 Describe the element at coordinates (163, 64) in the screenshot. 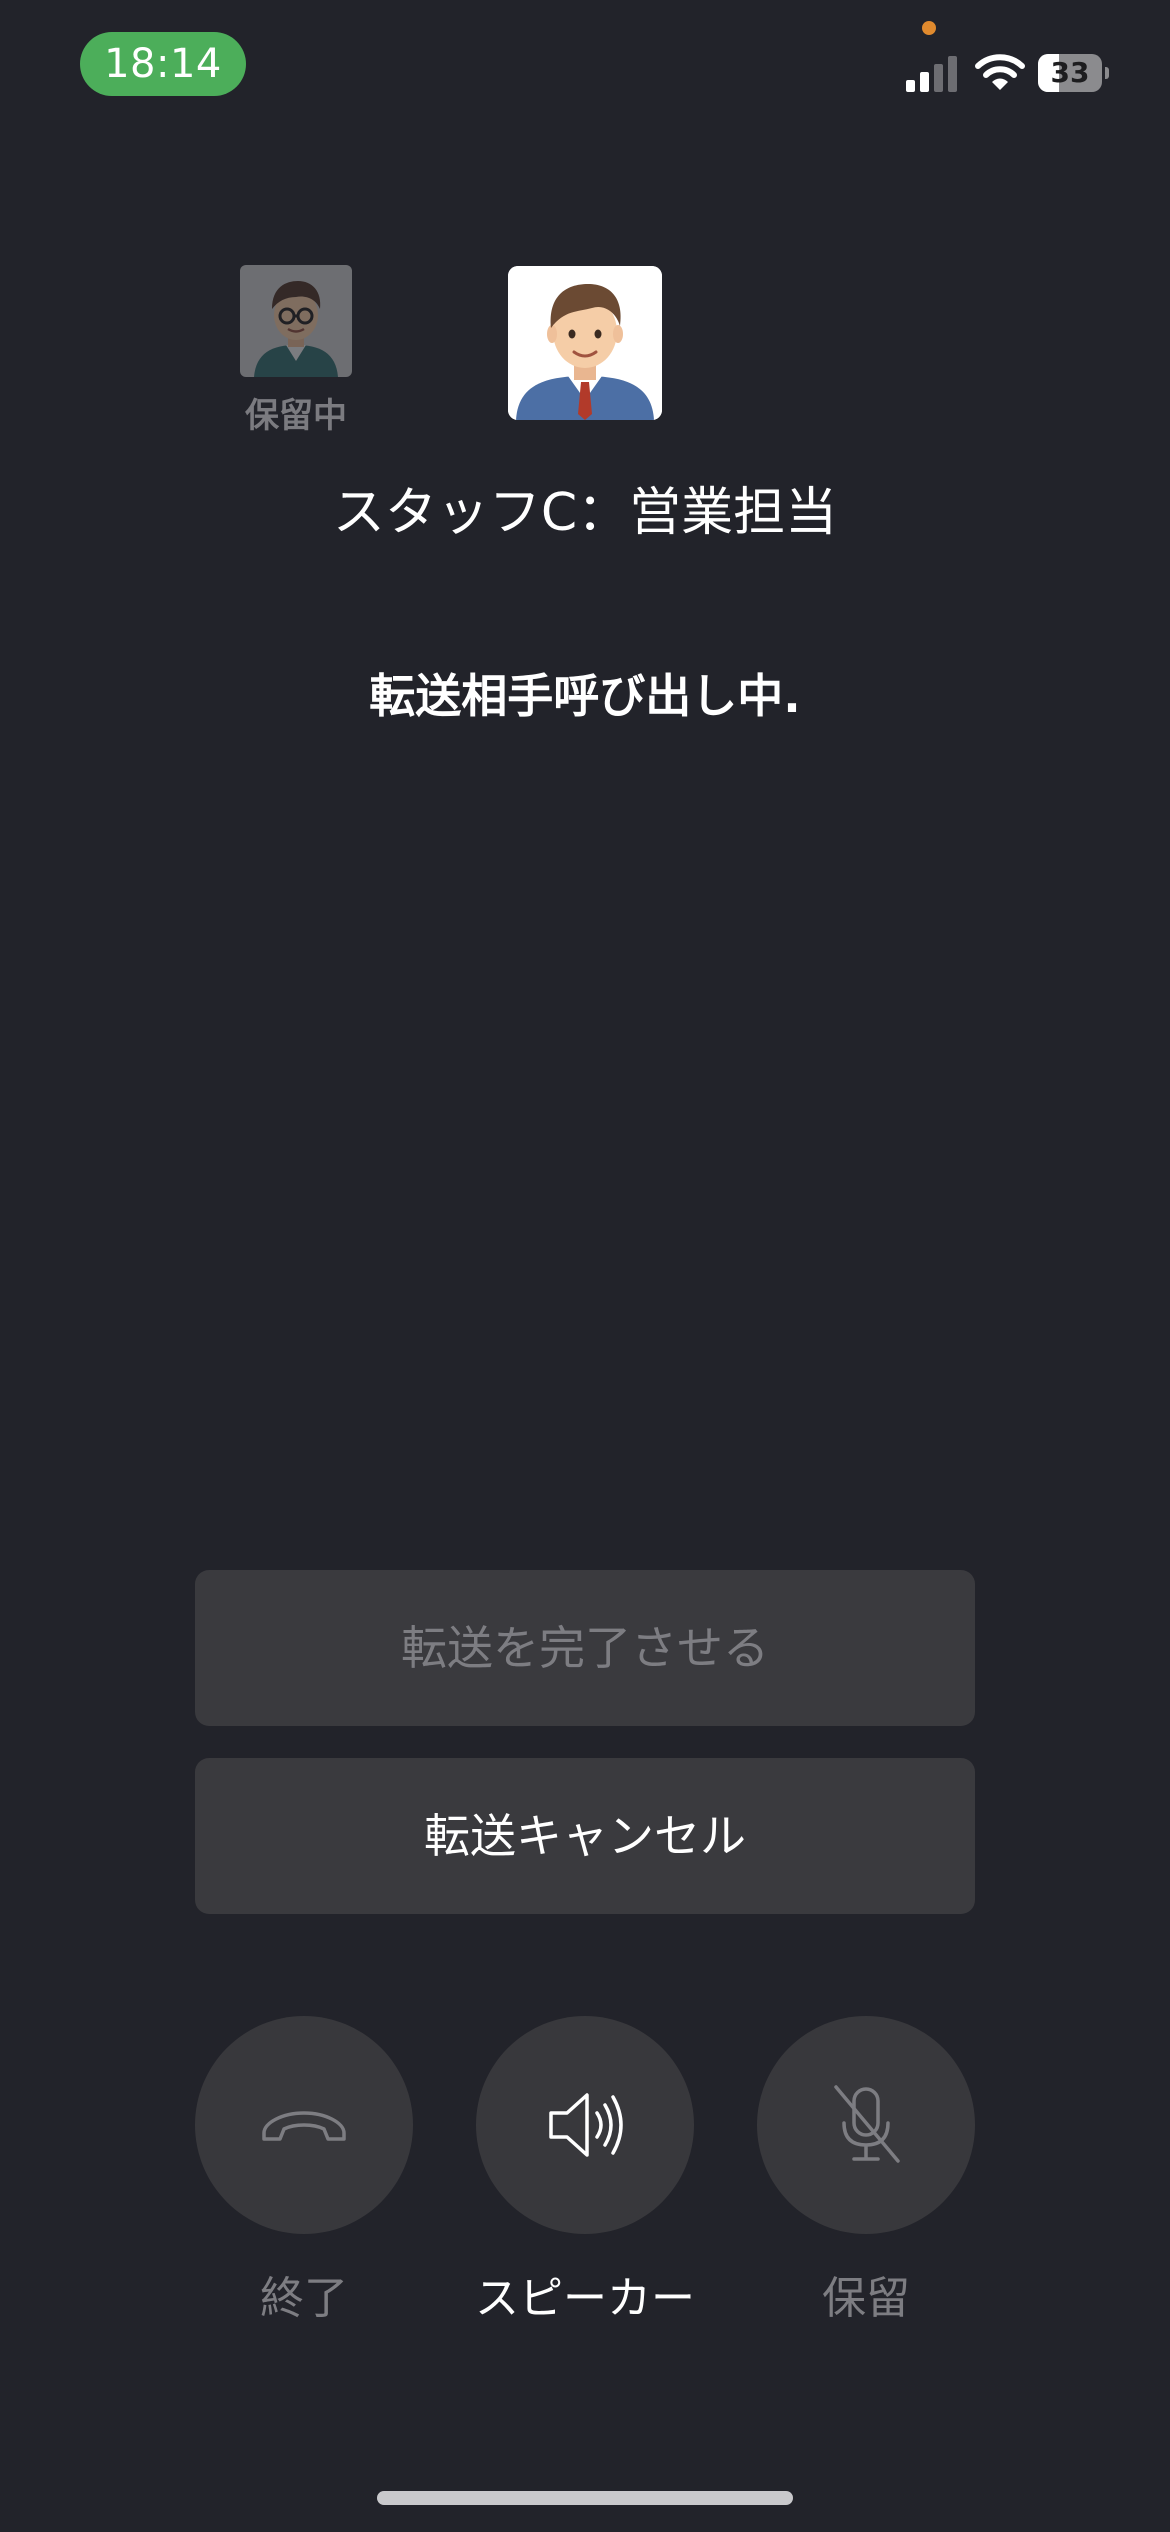

I see `status-time: 18:14` at that location.